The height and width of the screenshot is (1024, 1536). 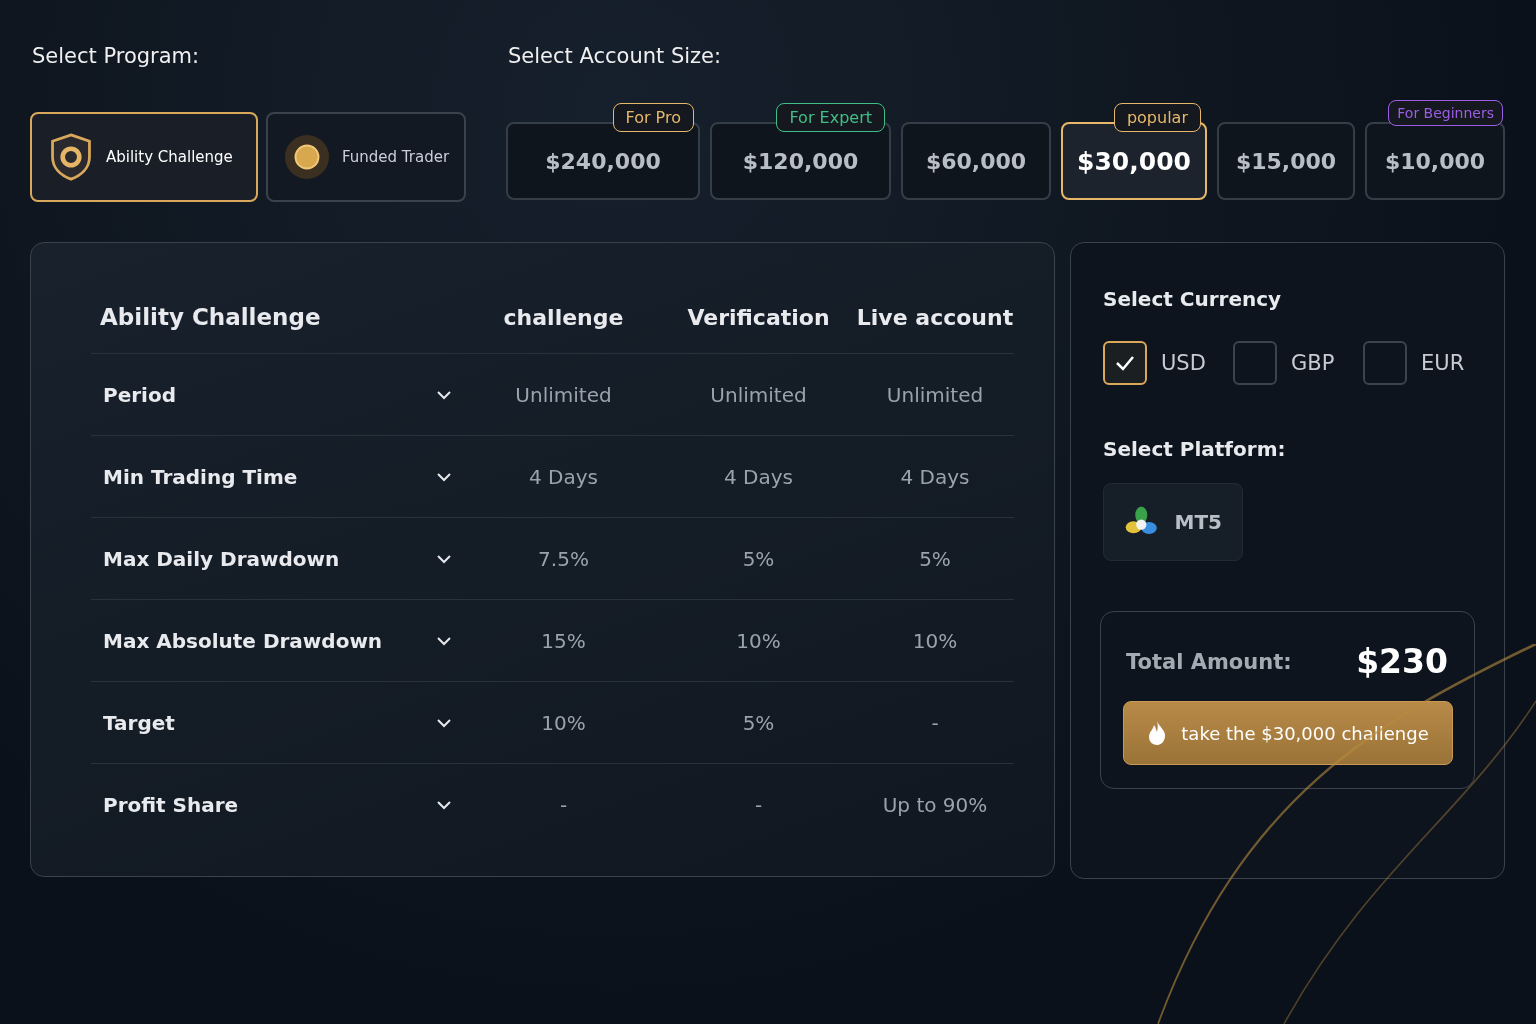 I want to click on row-label: Max Daily Drawdown, so click(x=221, y=558).